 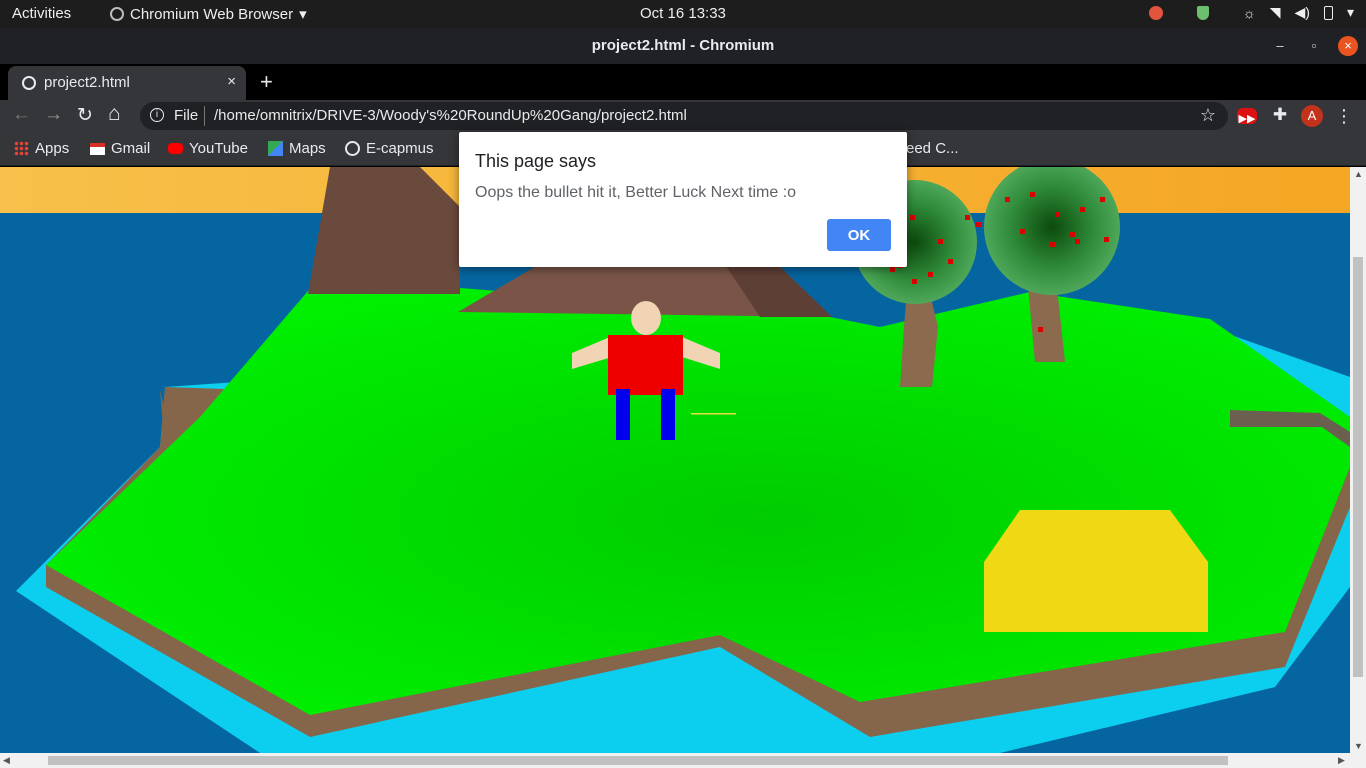 I want to click on divider, so click(x=204, y=116).